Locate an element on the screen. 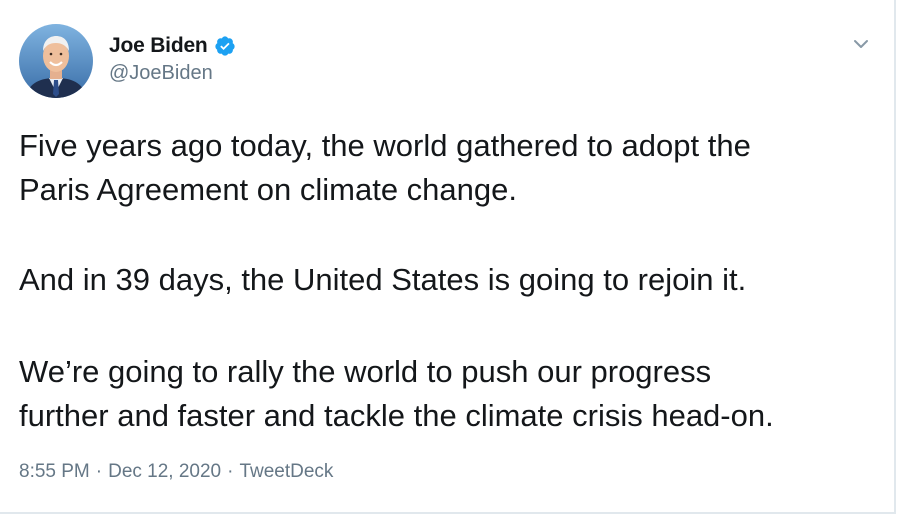 This screenshot has width=900, height=520. tweet-date: Dec 12, 2020 is located at coordinates (164, 472).